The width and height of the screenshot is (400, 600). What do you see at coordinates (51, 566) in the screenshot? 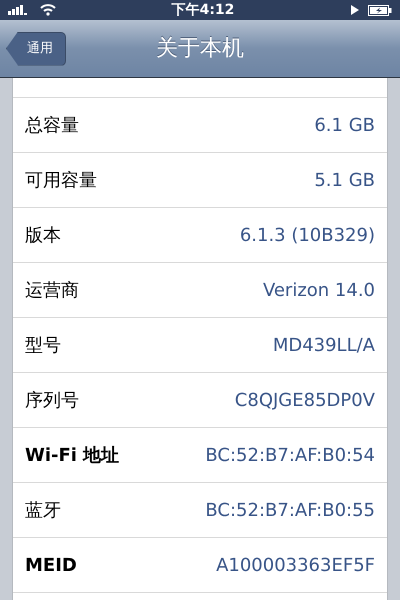
I see `row-label: MEID` at bounding box center [51, 566].